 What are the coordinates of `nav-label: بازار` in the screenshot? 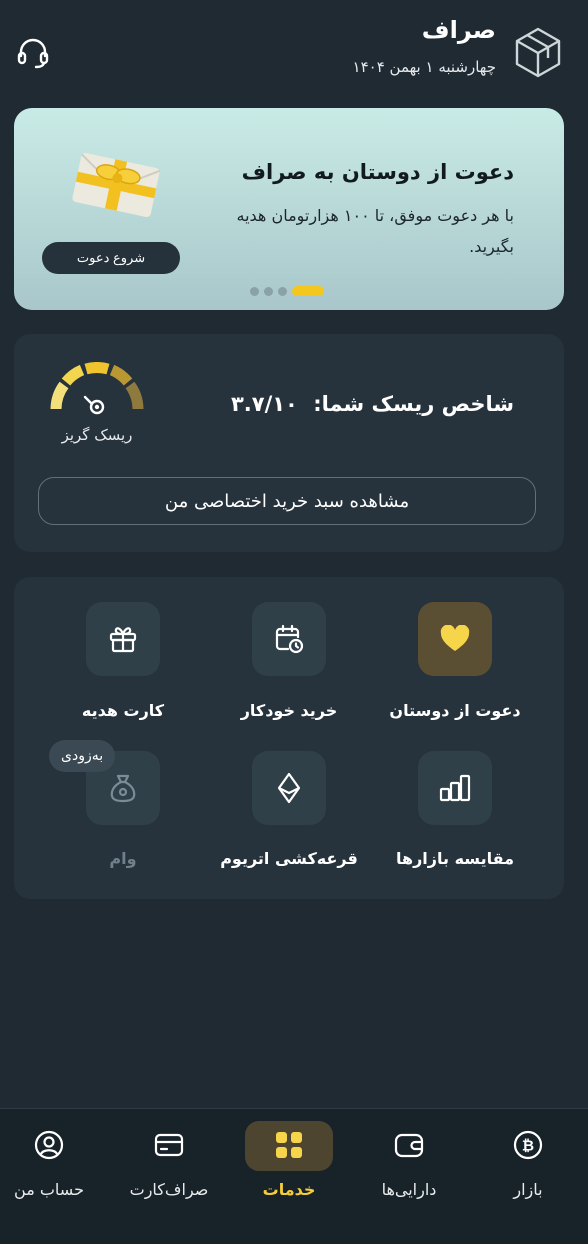 It's located at (528, 1189).